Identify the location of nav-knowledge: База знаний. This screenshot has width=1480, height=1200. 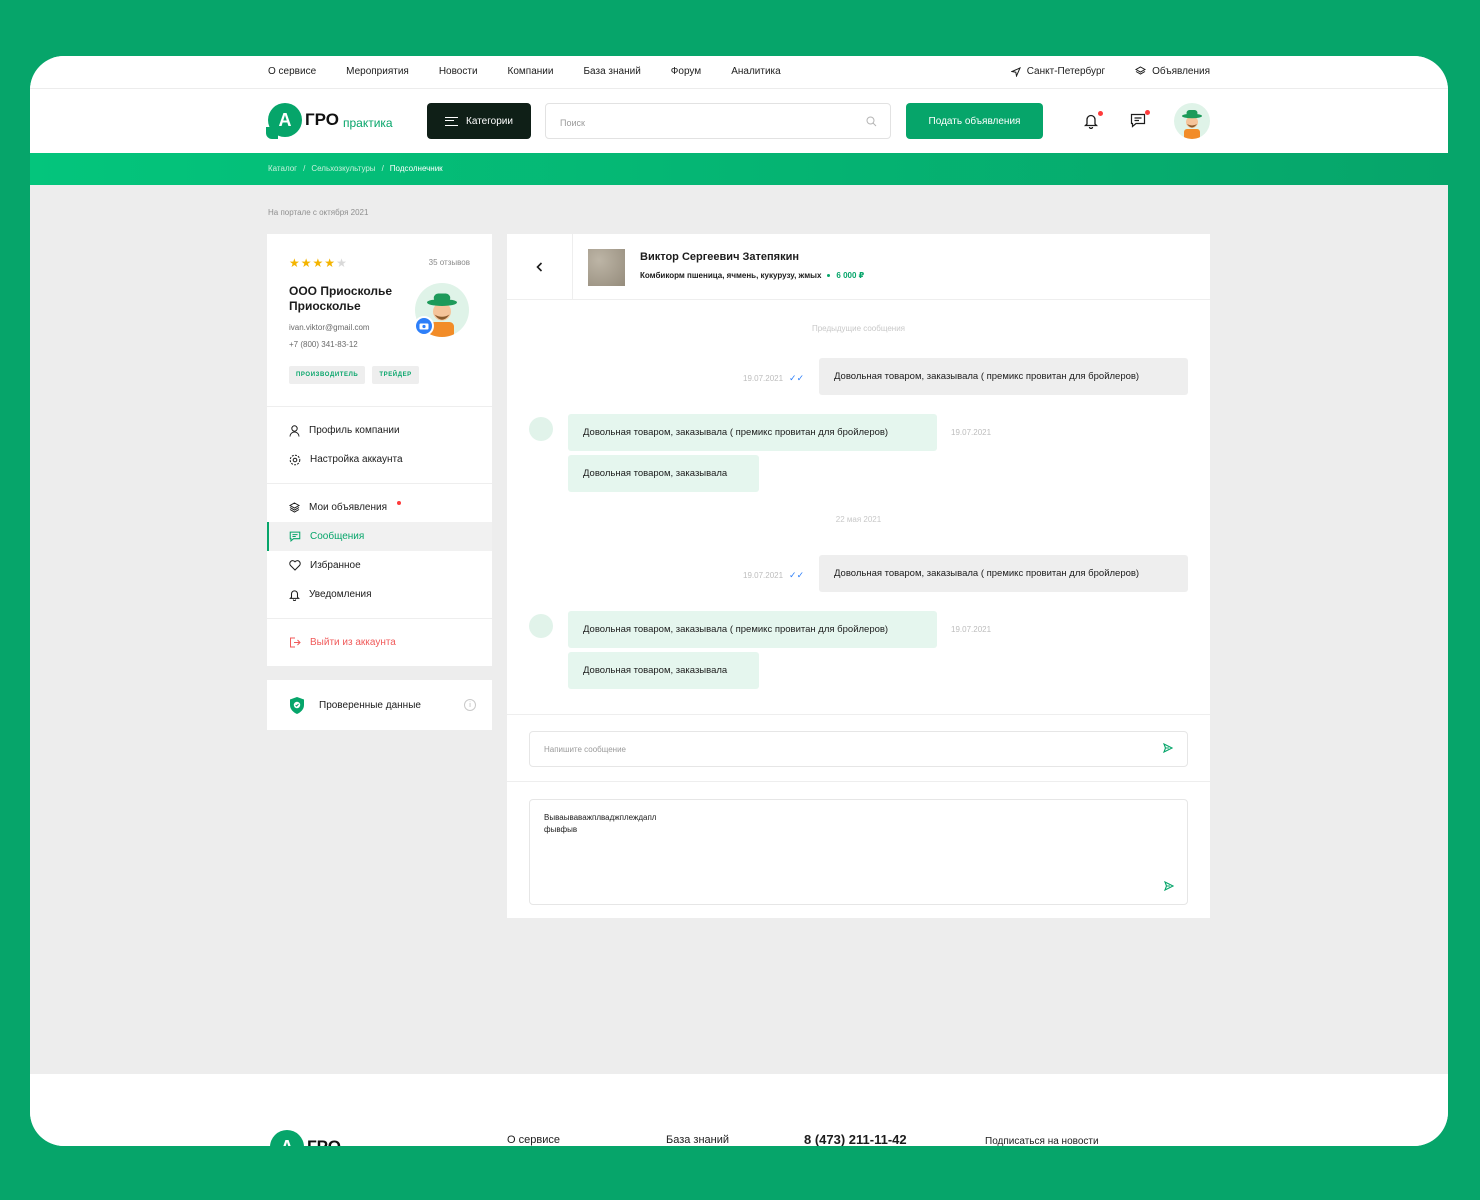
(611, 71).